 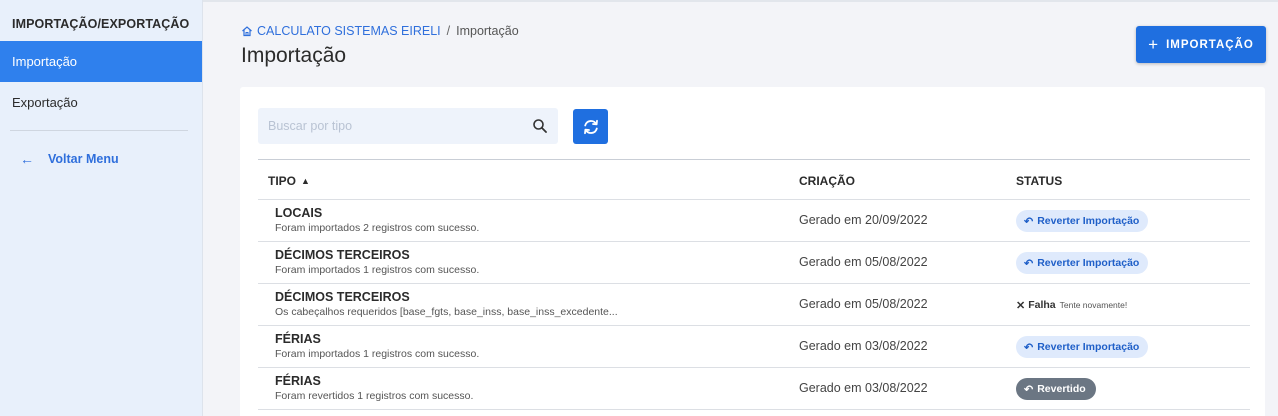 I want to click on fail-label: Falha, so click(x=1042, y=305).